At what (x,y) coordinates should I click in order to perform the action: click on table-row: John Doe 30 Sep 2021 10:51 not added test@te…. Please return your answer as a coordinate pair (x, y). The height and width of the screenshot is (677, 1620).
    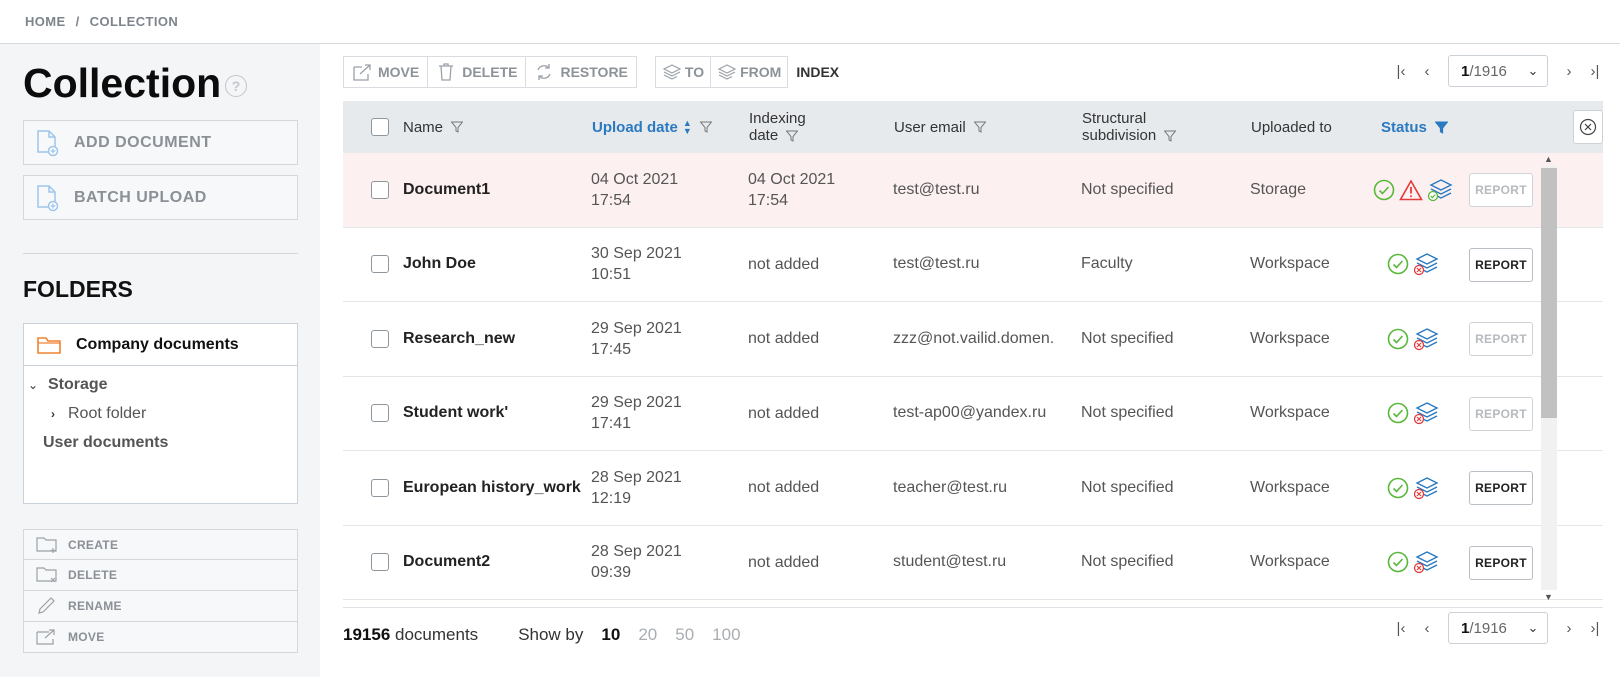
    Looking at the image, I should click on (973, 265).